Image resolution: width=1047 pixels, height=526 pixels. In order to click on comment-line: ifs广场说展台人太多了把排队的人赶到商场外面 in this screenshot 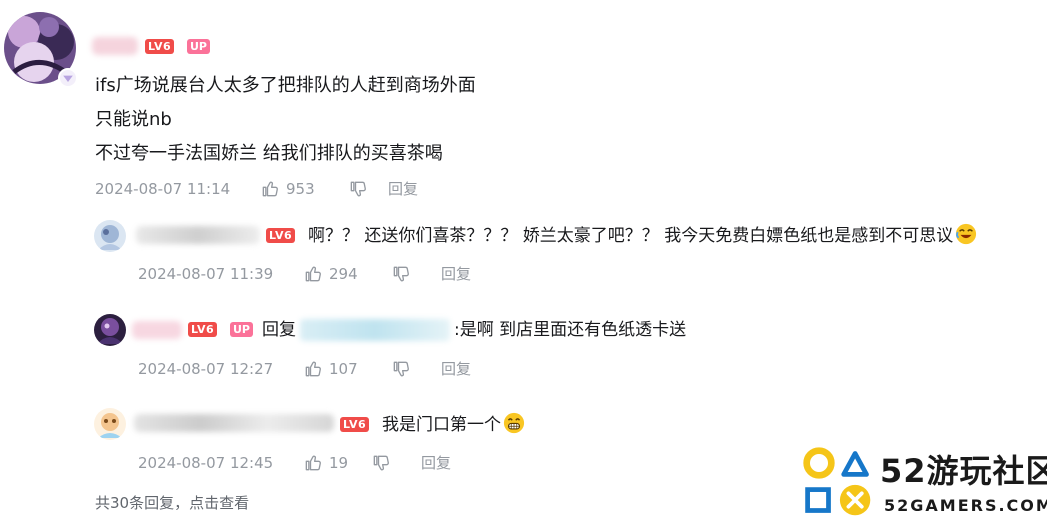, I will do `click(285, 85)`.